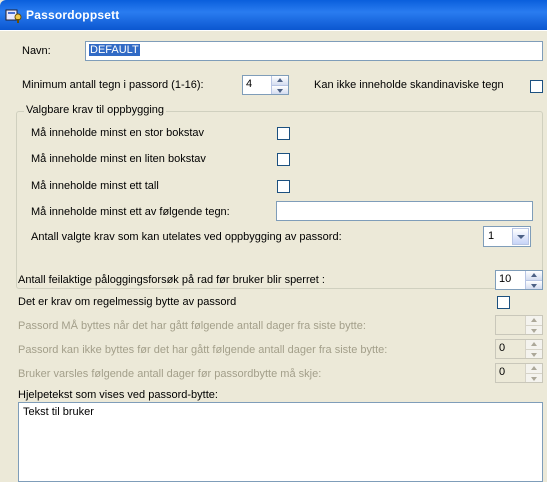 This screenshot has height=482, width=547. I want to click on warn-days-value: 0, so click(502, 372).